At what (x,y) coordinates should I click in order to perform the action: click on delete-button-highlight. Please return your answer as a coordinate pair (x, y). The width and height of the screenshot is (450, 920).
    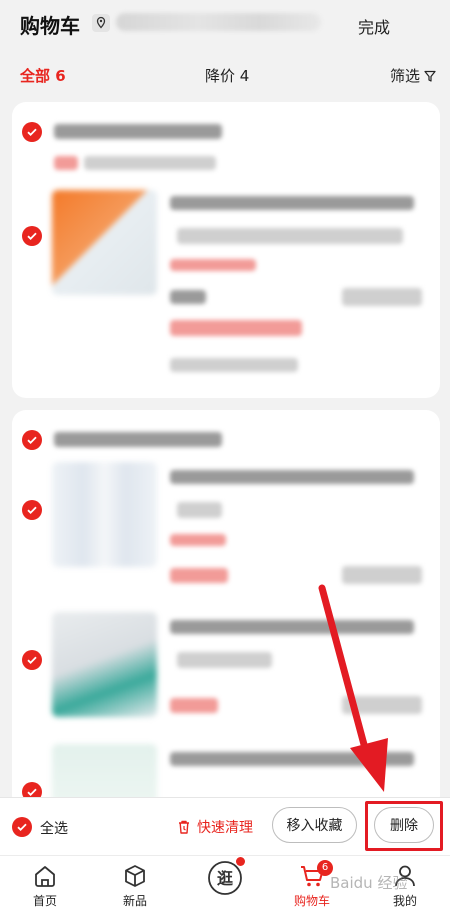
    Looking at the image, I should click on (404, 826).